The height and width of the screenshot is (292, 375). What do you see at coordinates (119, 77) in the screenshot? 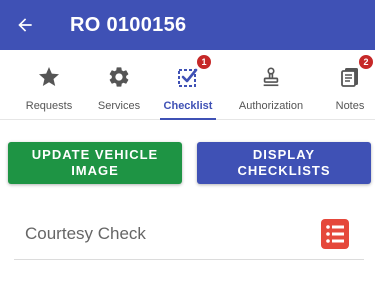
I see `gear-icon` at bounding box center [119, 77].